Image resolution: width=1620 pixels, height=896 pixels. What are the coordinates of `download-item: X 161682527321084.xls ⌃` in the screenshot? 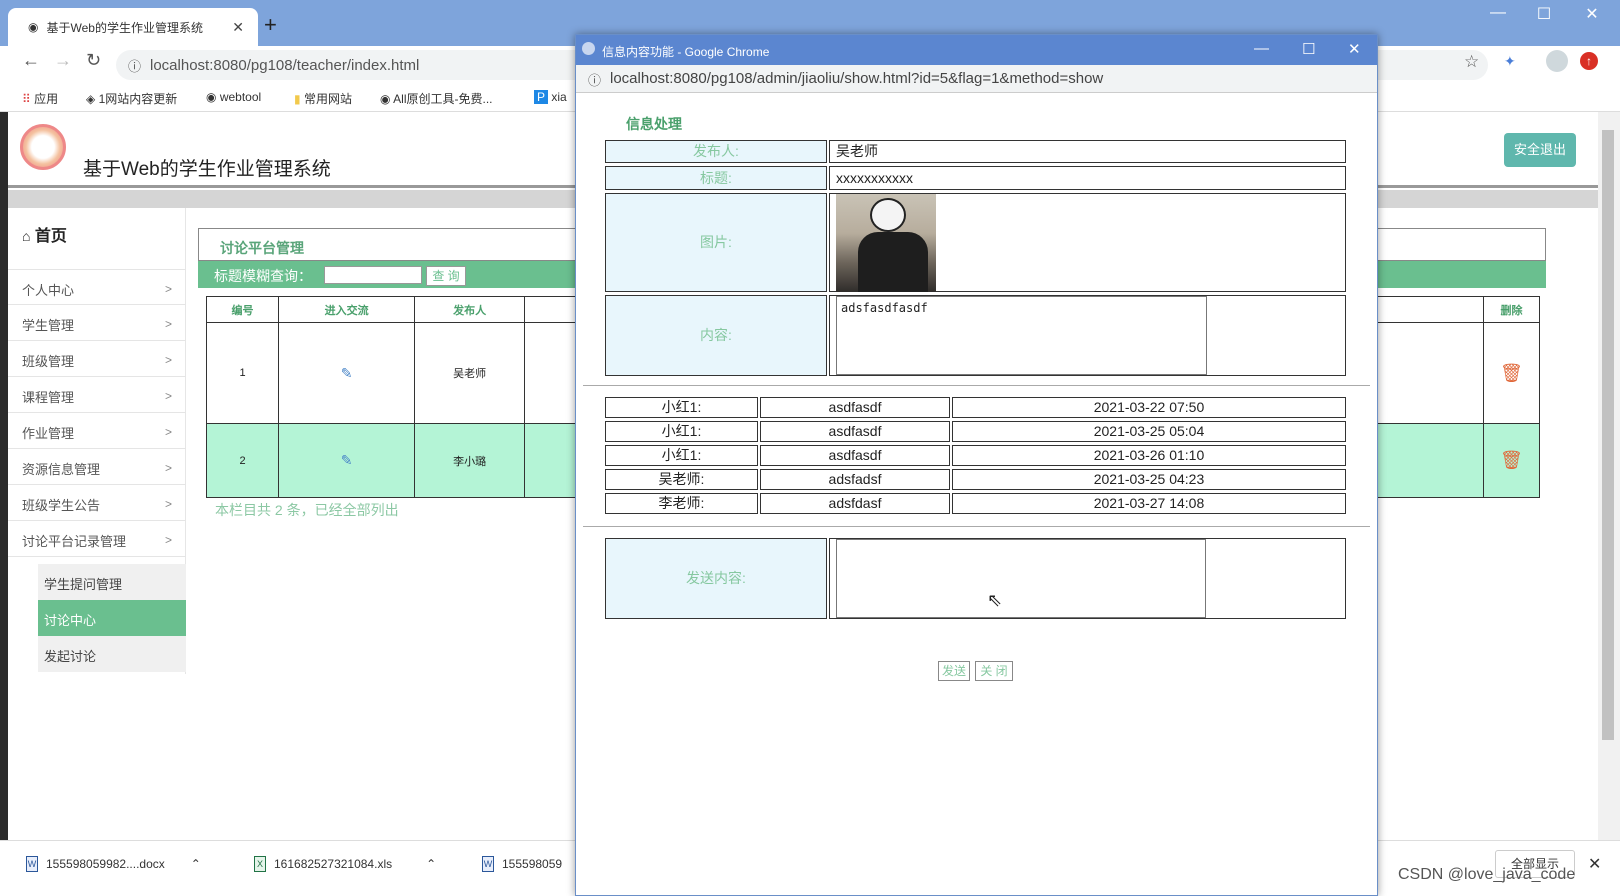 It's located at (345, 864).